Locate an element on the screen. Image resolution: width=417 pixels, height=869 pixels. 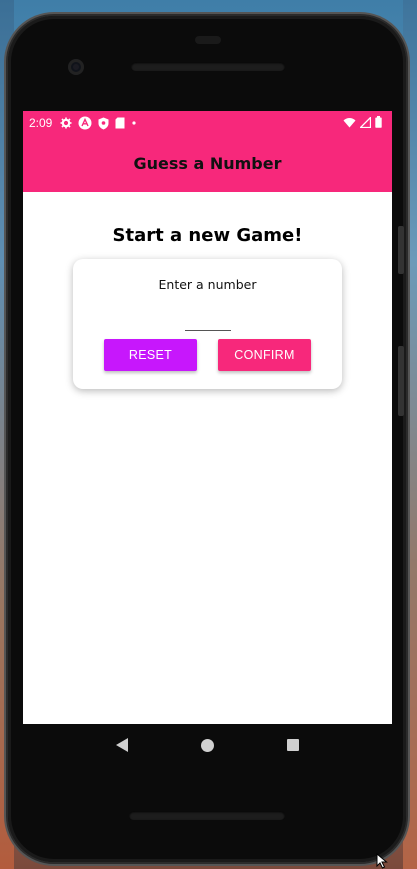
home-icon is located at coordinates (207, 745).